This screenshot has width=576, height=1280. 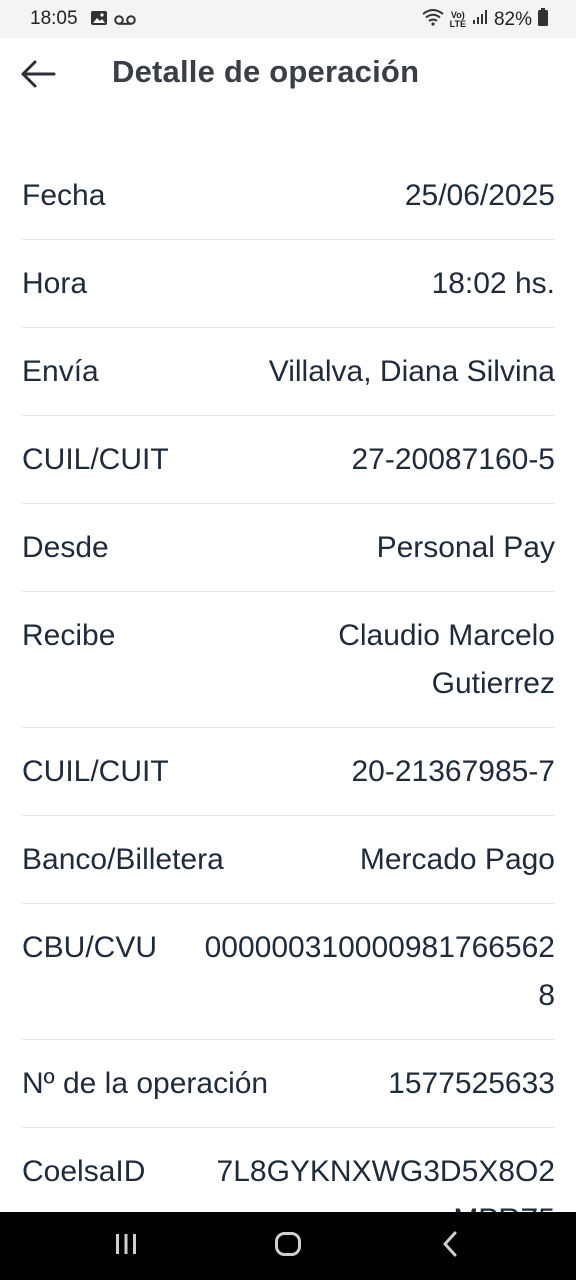 What do you see at coordinates (453, 771) in the screenshot?
I see `detail-value: 20-21367985-7` at bounding box center [453, 771].